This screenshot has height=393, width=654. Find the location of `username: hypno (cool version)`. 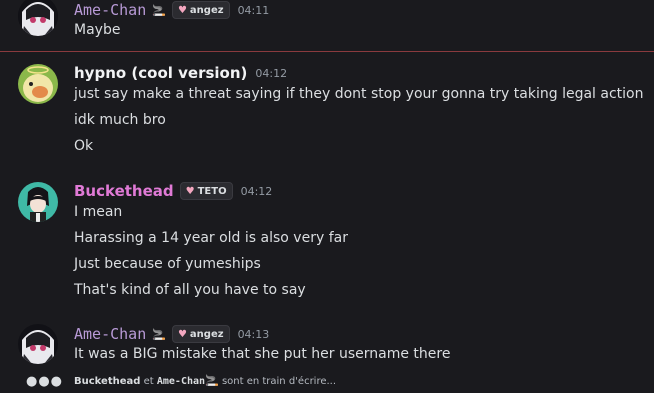

username: hypno (cool version) is located at coordinates (160, 73).